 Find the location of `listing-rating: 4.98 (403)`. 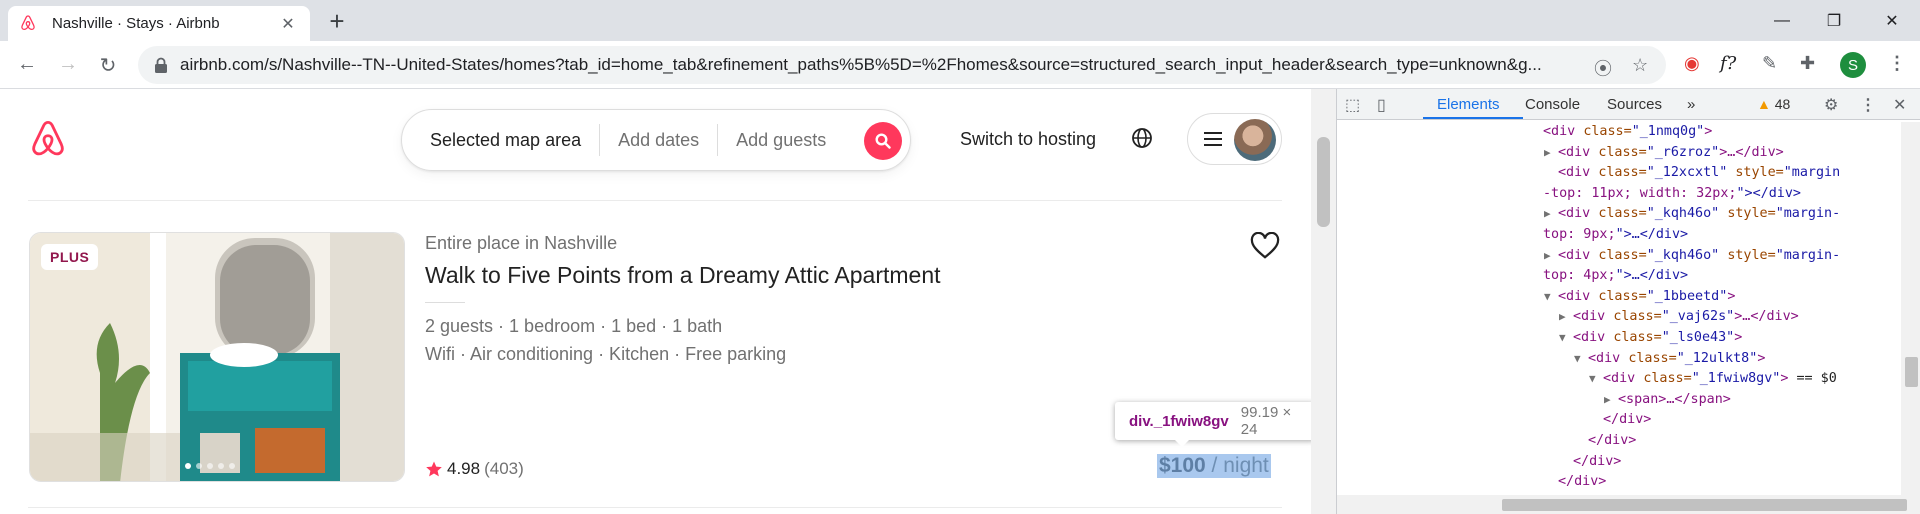

listing-rating: 4.98 (403) is located at coordinates (474, 469).